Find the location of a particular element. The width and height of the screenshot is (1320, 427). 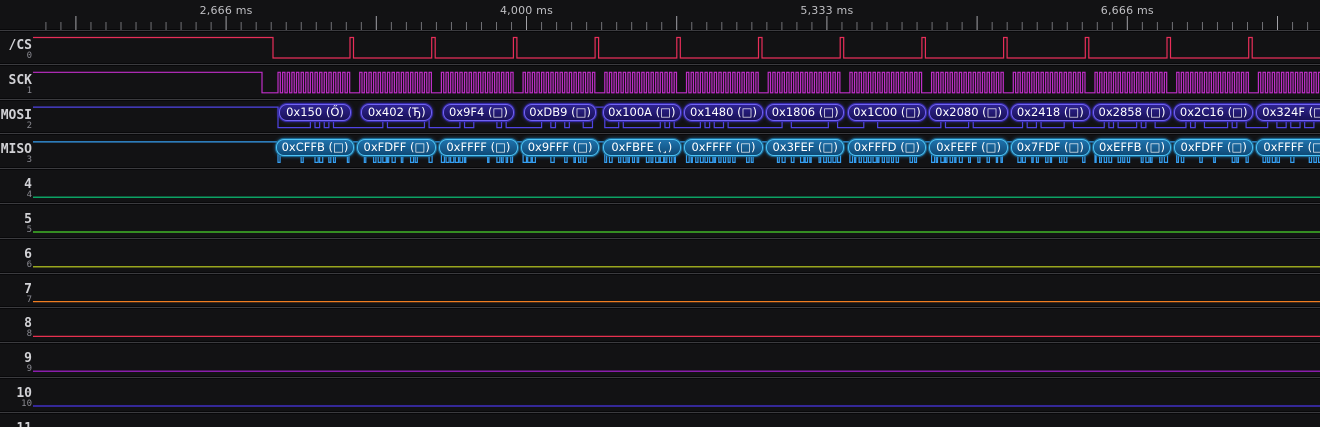

channel-number-label: 3 is located at coordinates (29, 160).